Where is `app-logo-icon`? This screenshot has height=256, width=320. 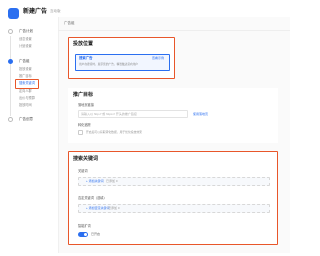
app-logo-icon is located at coordinates (13, 13).